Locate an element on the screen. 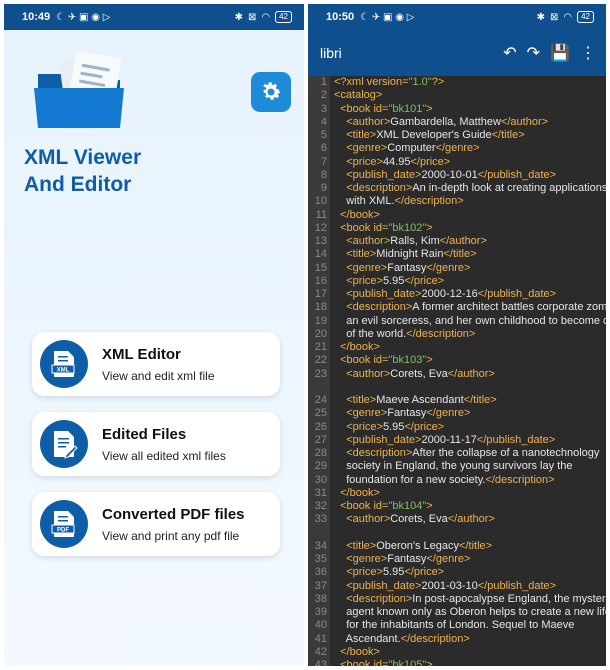  line-number: 15 is located at coordinates (320, 267).